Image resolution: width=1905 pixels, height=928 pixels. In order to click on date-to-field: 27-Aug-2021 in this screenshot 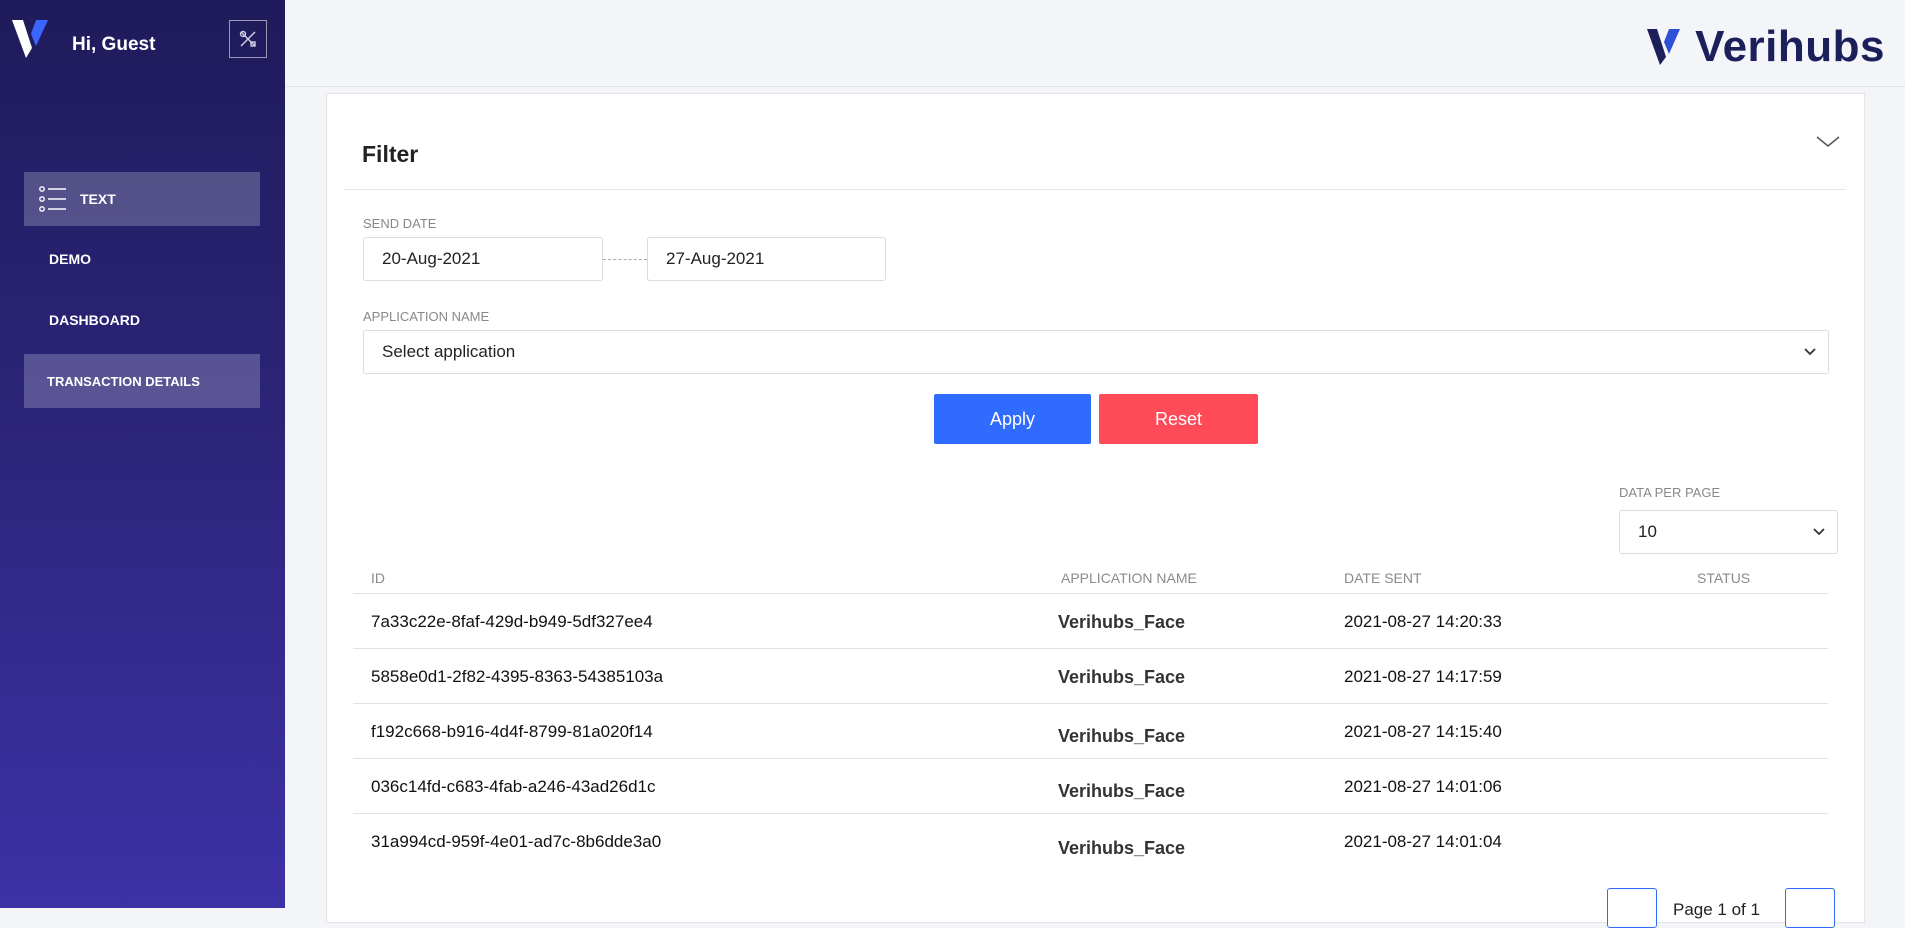, I will do `click(766, 259)`.